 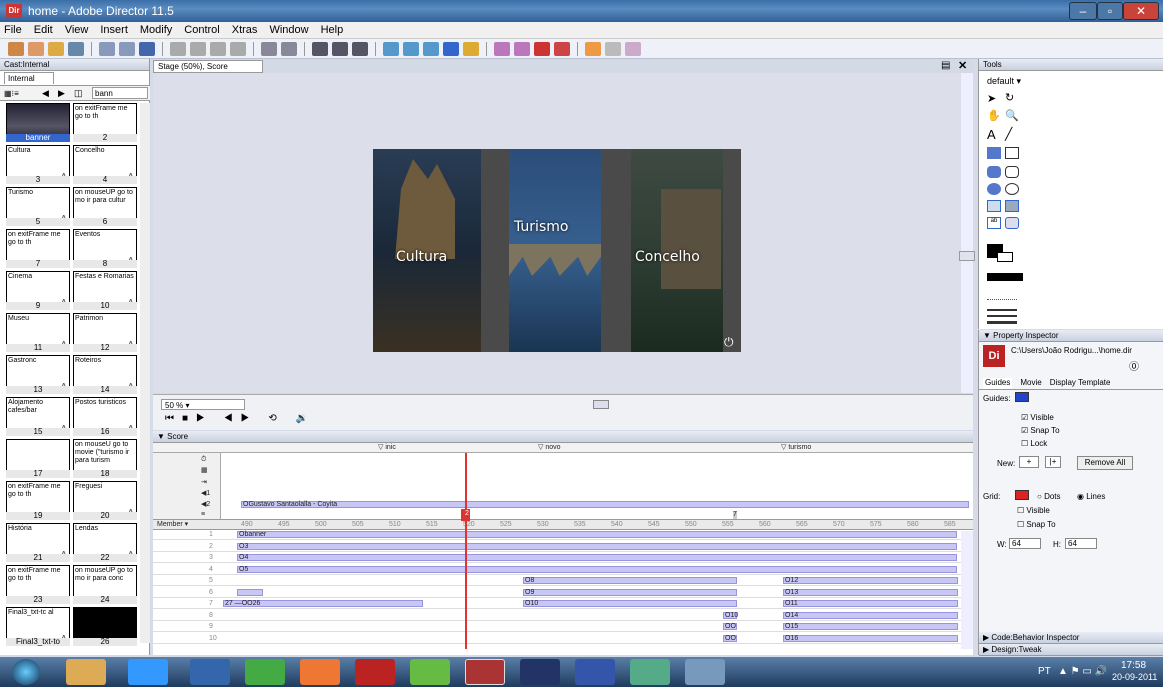 I want to click on marker-novo: ▽ novo, so click(x=549, y=448).